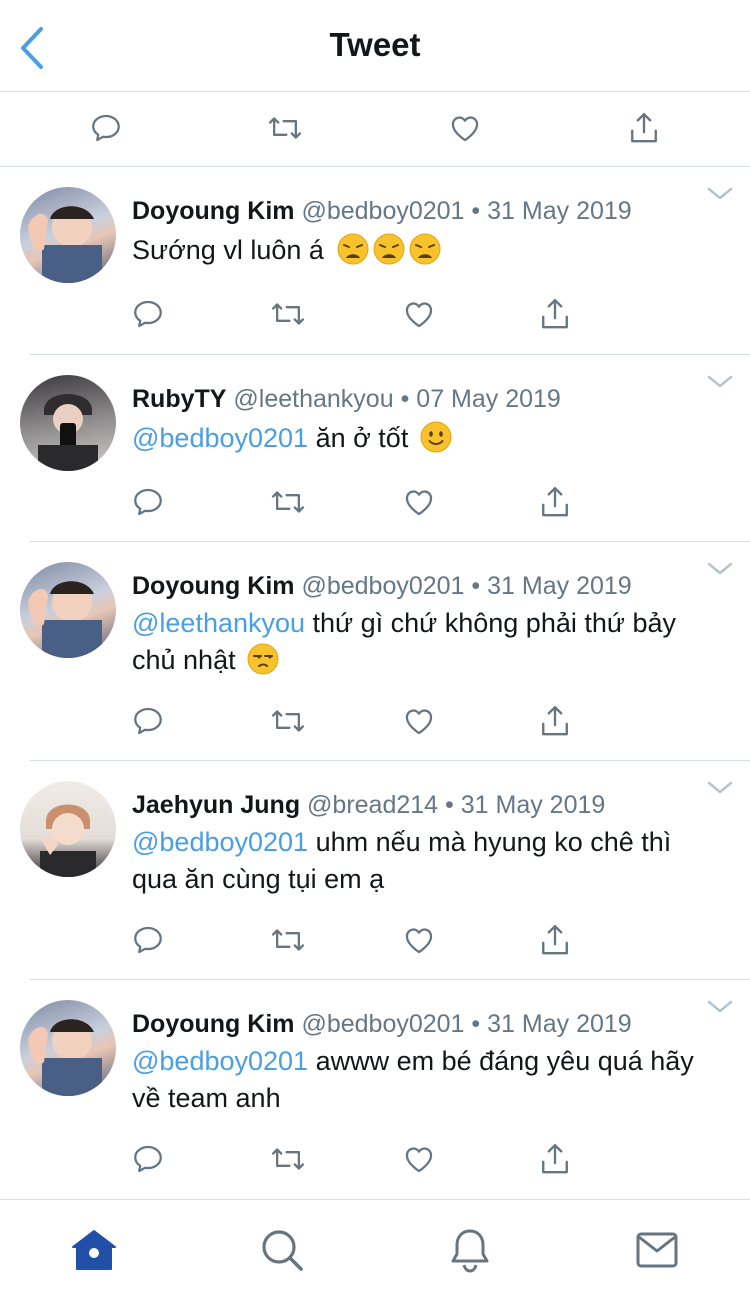 The width and height of the screenshot is (750, 1296). Describe the element at coordinates (179, 399) in the screenshot. I see `author-name: RubyTY` at that location.